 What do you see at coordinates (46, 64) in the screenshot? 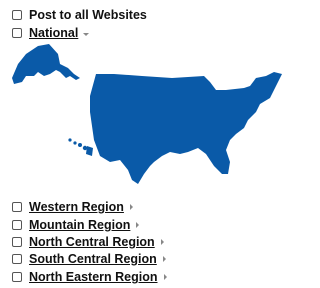
I see `alaska-shape` at bounding box center [46, 64].